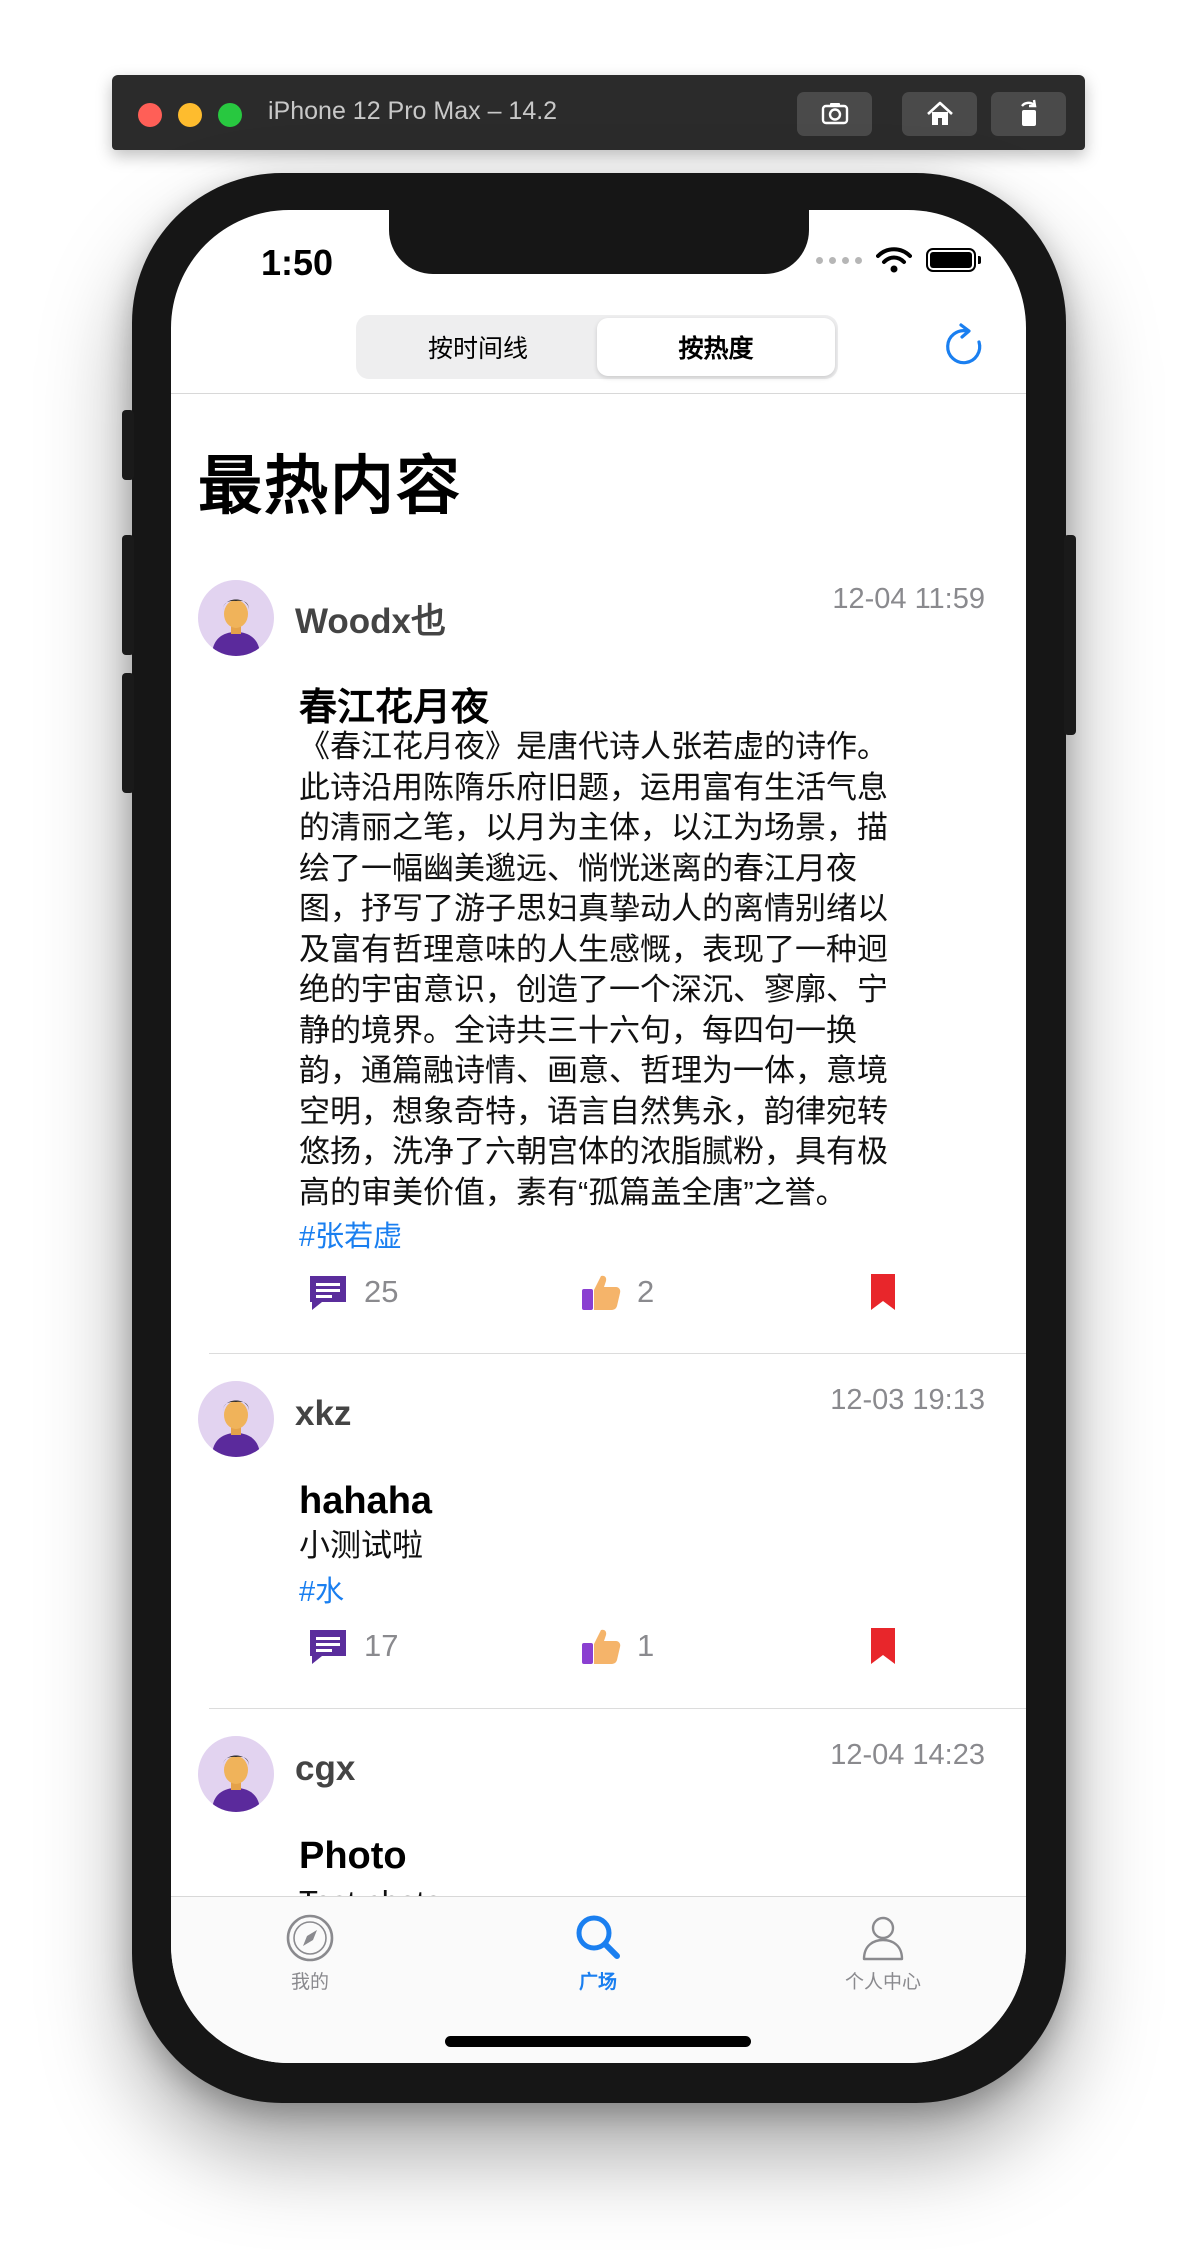  What do you see at coordinates (593, 1111) in the screenshot?
I see `post-body-line: 空明，想象奇特，语言自然隽永，韵律宛转` at bounding box center [593, 1111].